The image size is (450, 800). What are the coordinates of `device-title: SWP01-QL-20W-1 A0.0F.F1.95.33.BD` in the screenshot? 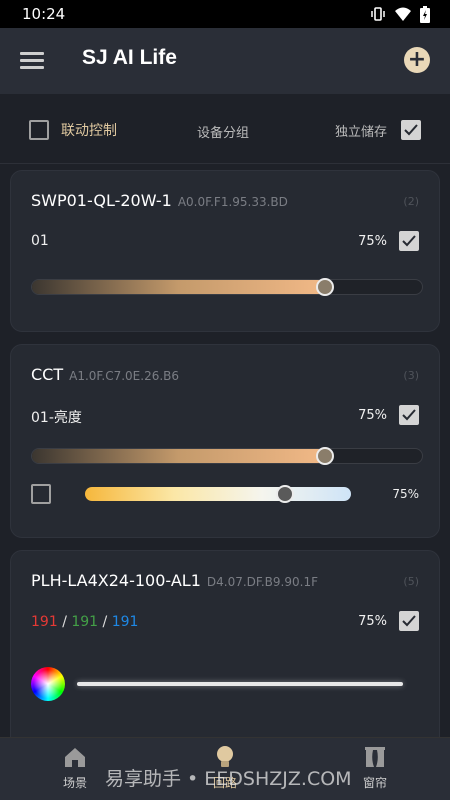 It's located at (159, 200).